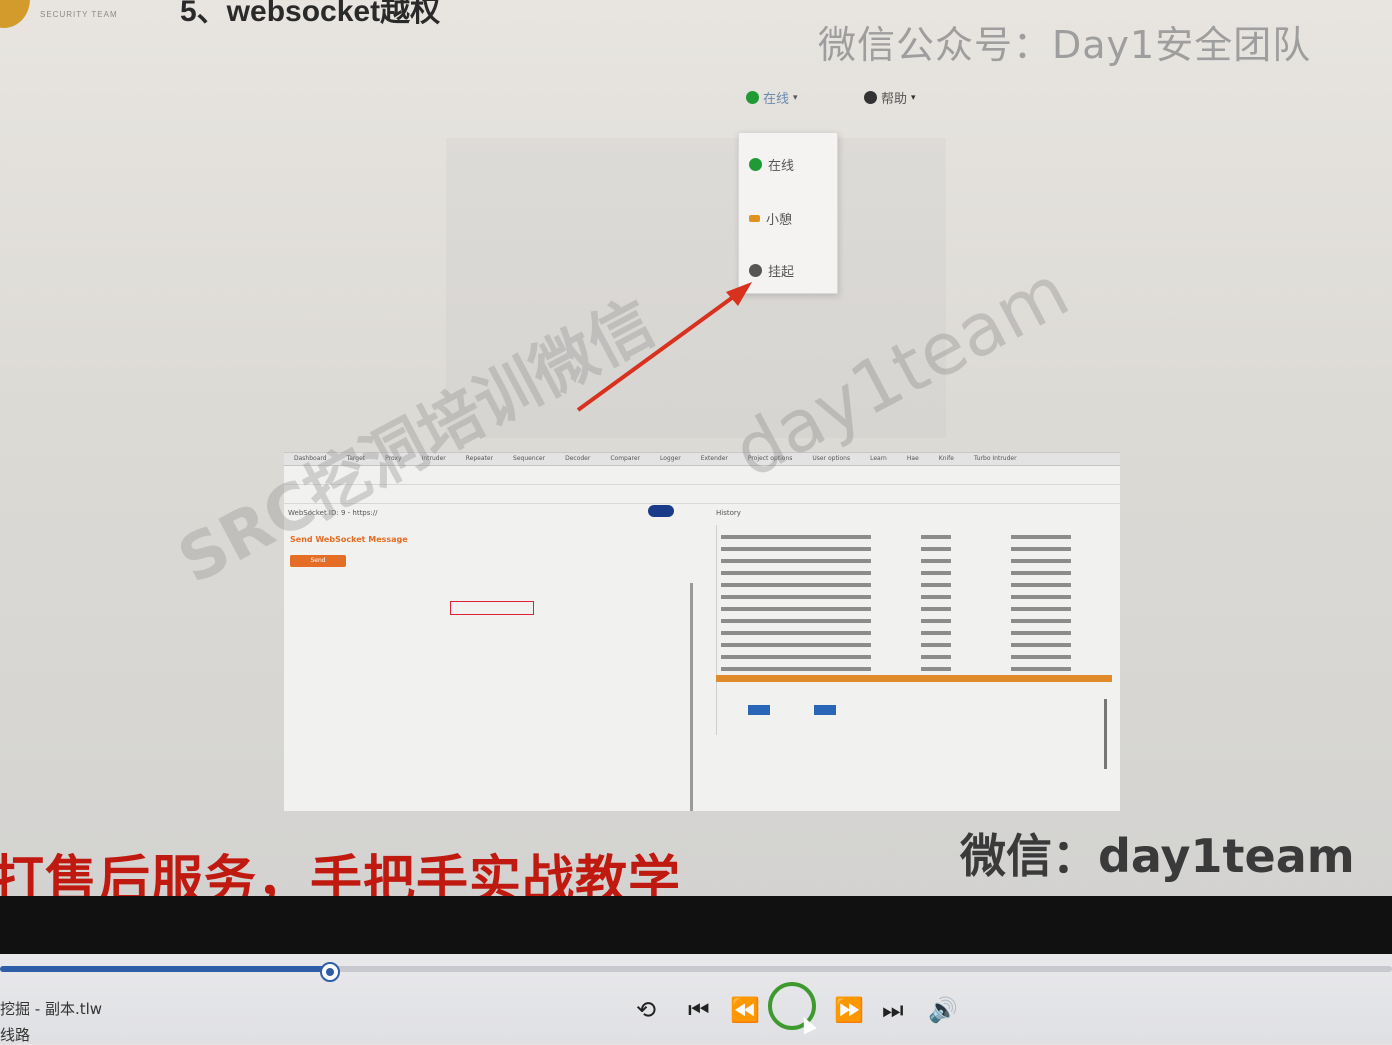 The image size is (1392, 1045). What do you see at coordinates (51, 1009) in the screenshot?
I see `file-name: 挖掘 - 副本.tlw` at bounding box center [51, 1009].